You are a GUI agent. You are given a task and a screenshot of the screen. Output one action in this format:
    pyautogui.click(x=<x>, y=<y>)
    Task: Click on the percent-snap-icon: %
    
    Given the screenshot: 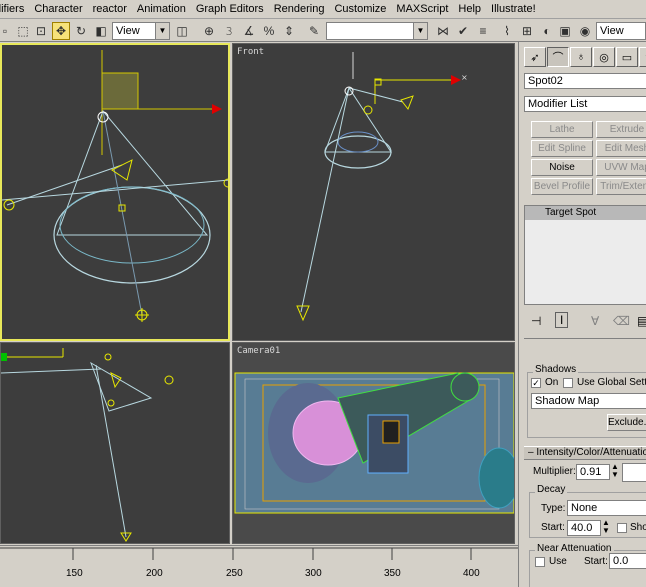 What is the action you would take?
    pyautogui.click(x=269, y=31)
    